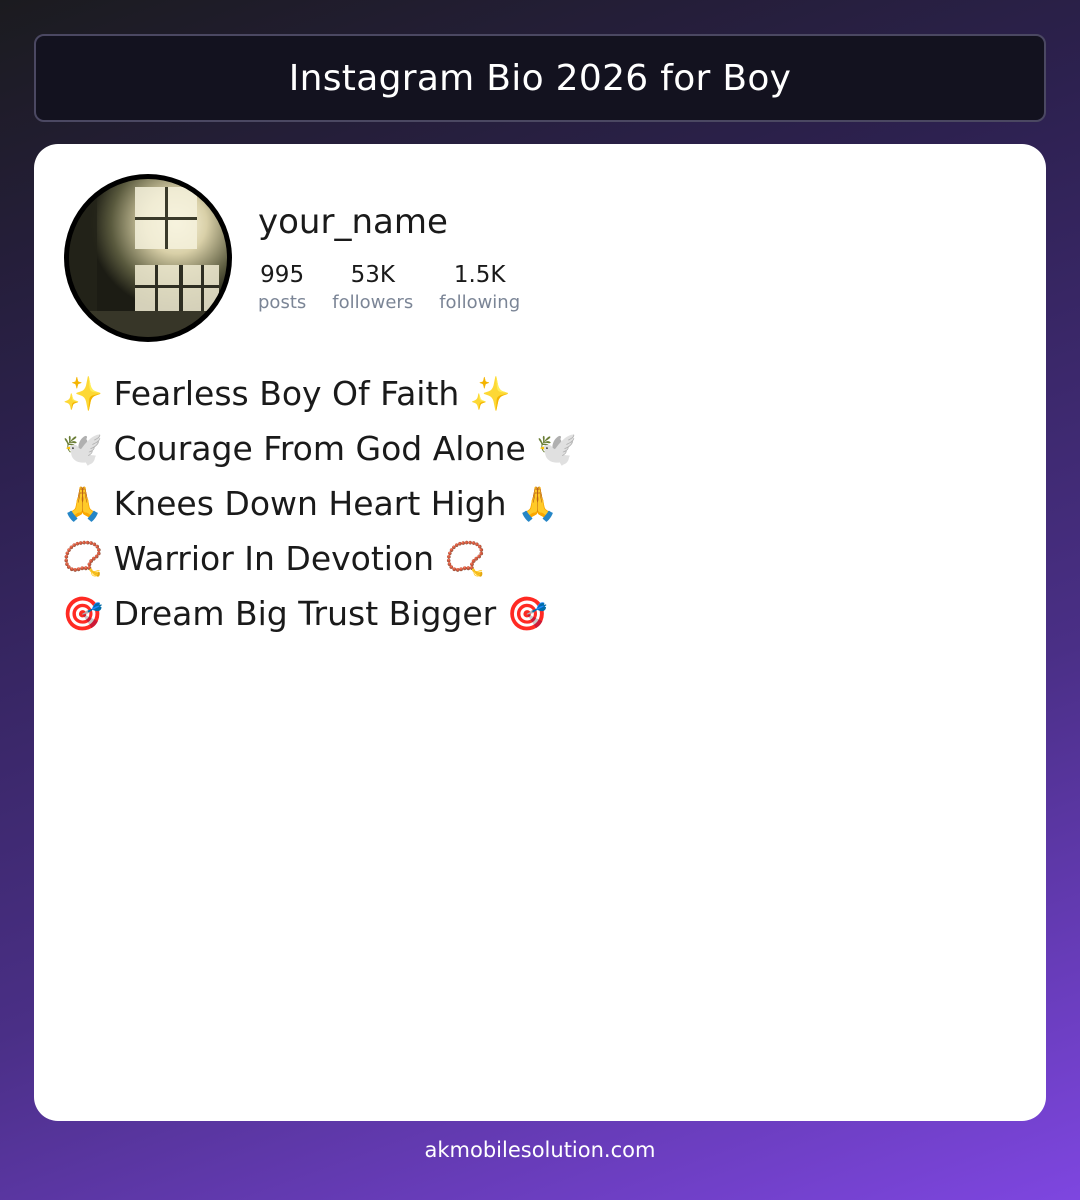 The width and height of the screenshot is (1080, 1200). I want to click on title-bar: Instagram Bio 2026 for Boy, so click(540, 78).